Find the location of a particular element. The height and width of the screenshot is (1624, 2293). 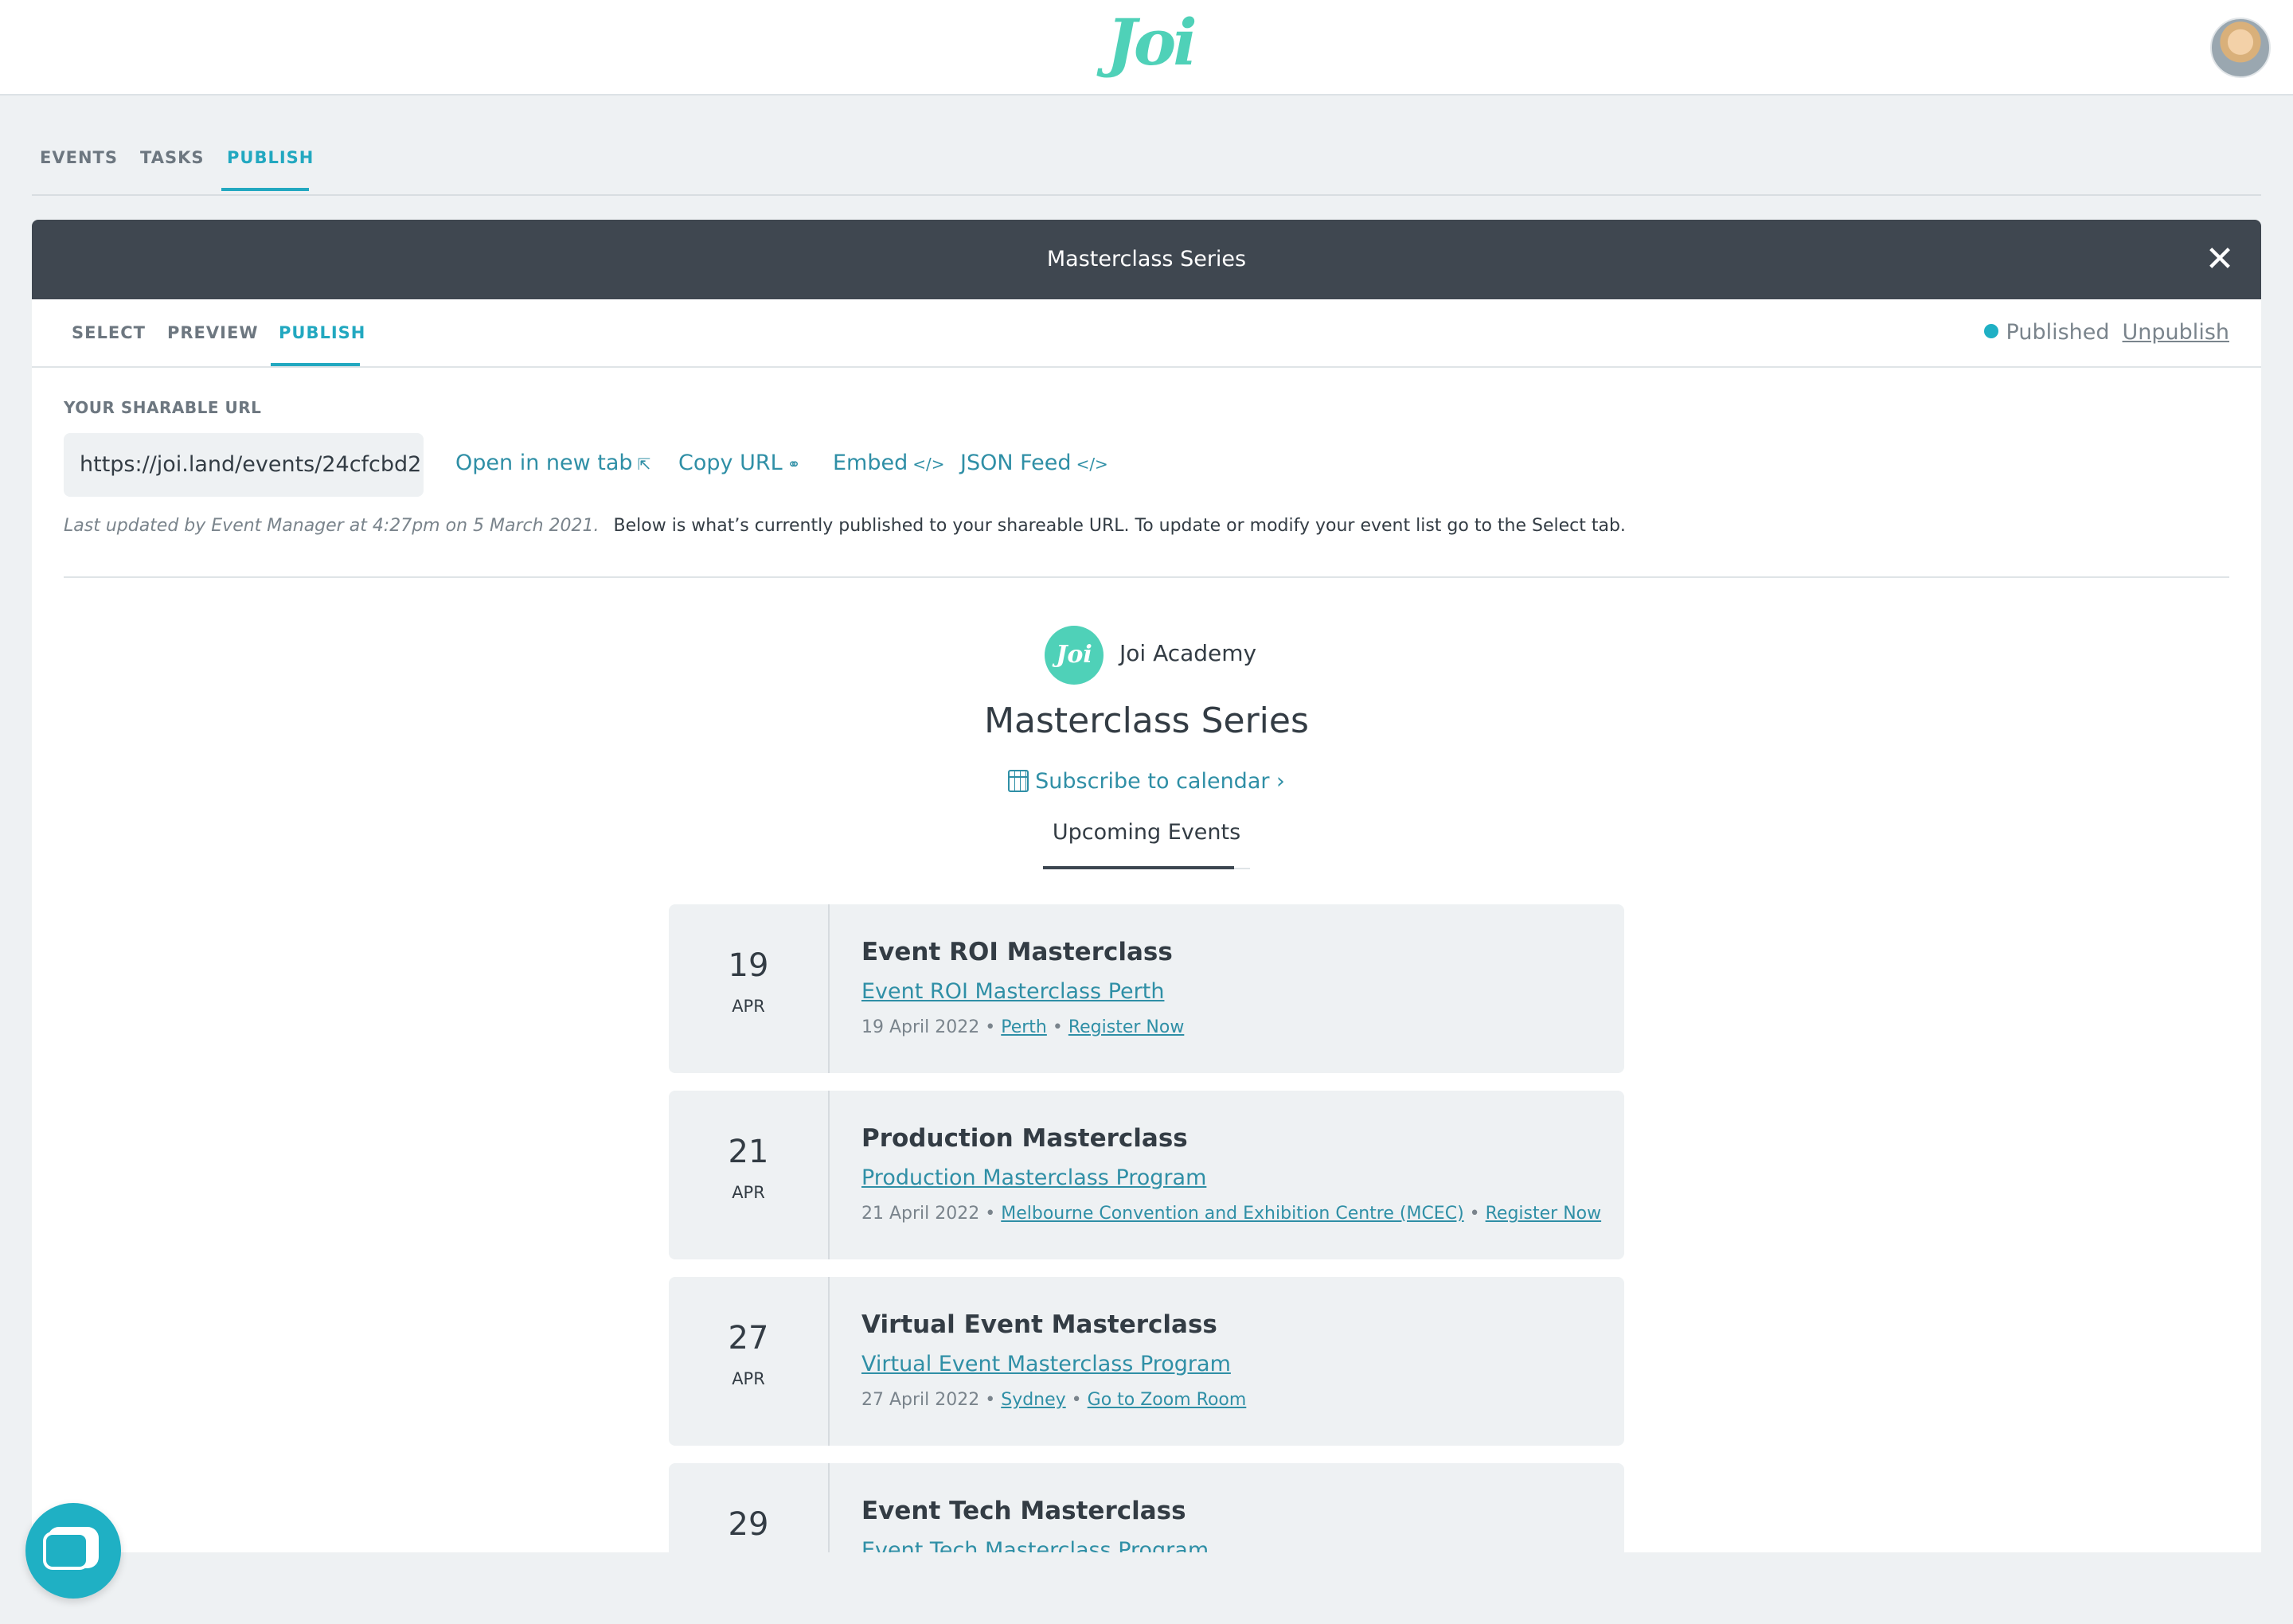

event-location-link: Sydney is located at coordinates (1033, 1400).